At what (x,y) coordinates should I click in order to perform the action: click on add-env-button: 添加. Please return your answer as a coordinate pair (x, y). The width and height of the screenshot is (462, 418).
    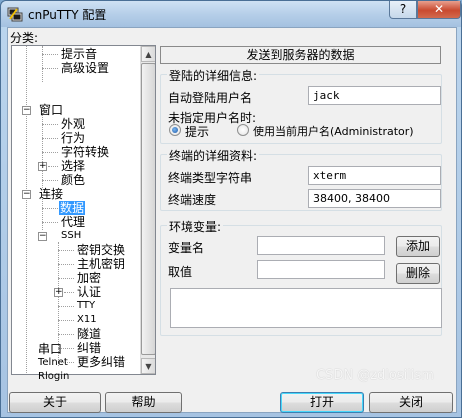
    Looking at the image, I should click on (418, 246).